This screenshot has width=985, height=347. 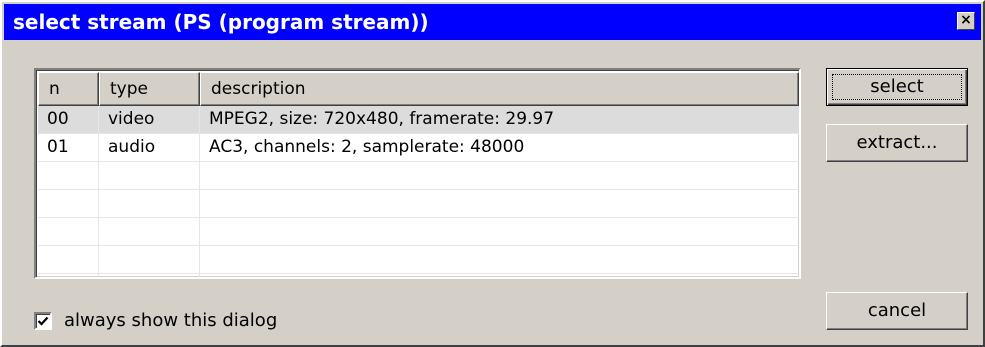 I want to click on always-show-label: always show this dialog, so click(x=170, y=321).